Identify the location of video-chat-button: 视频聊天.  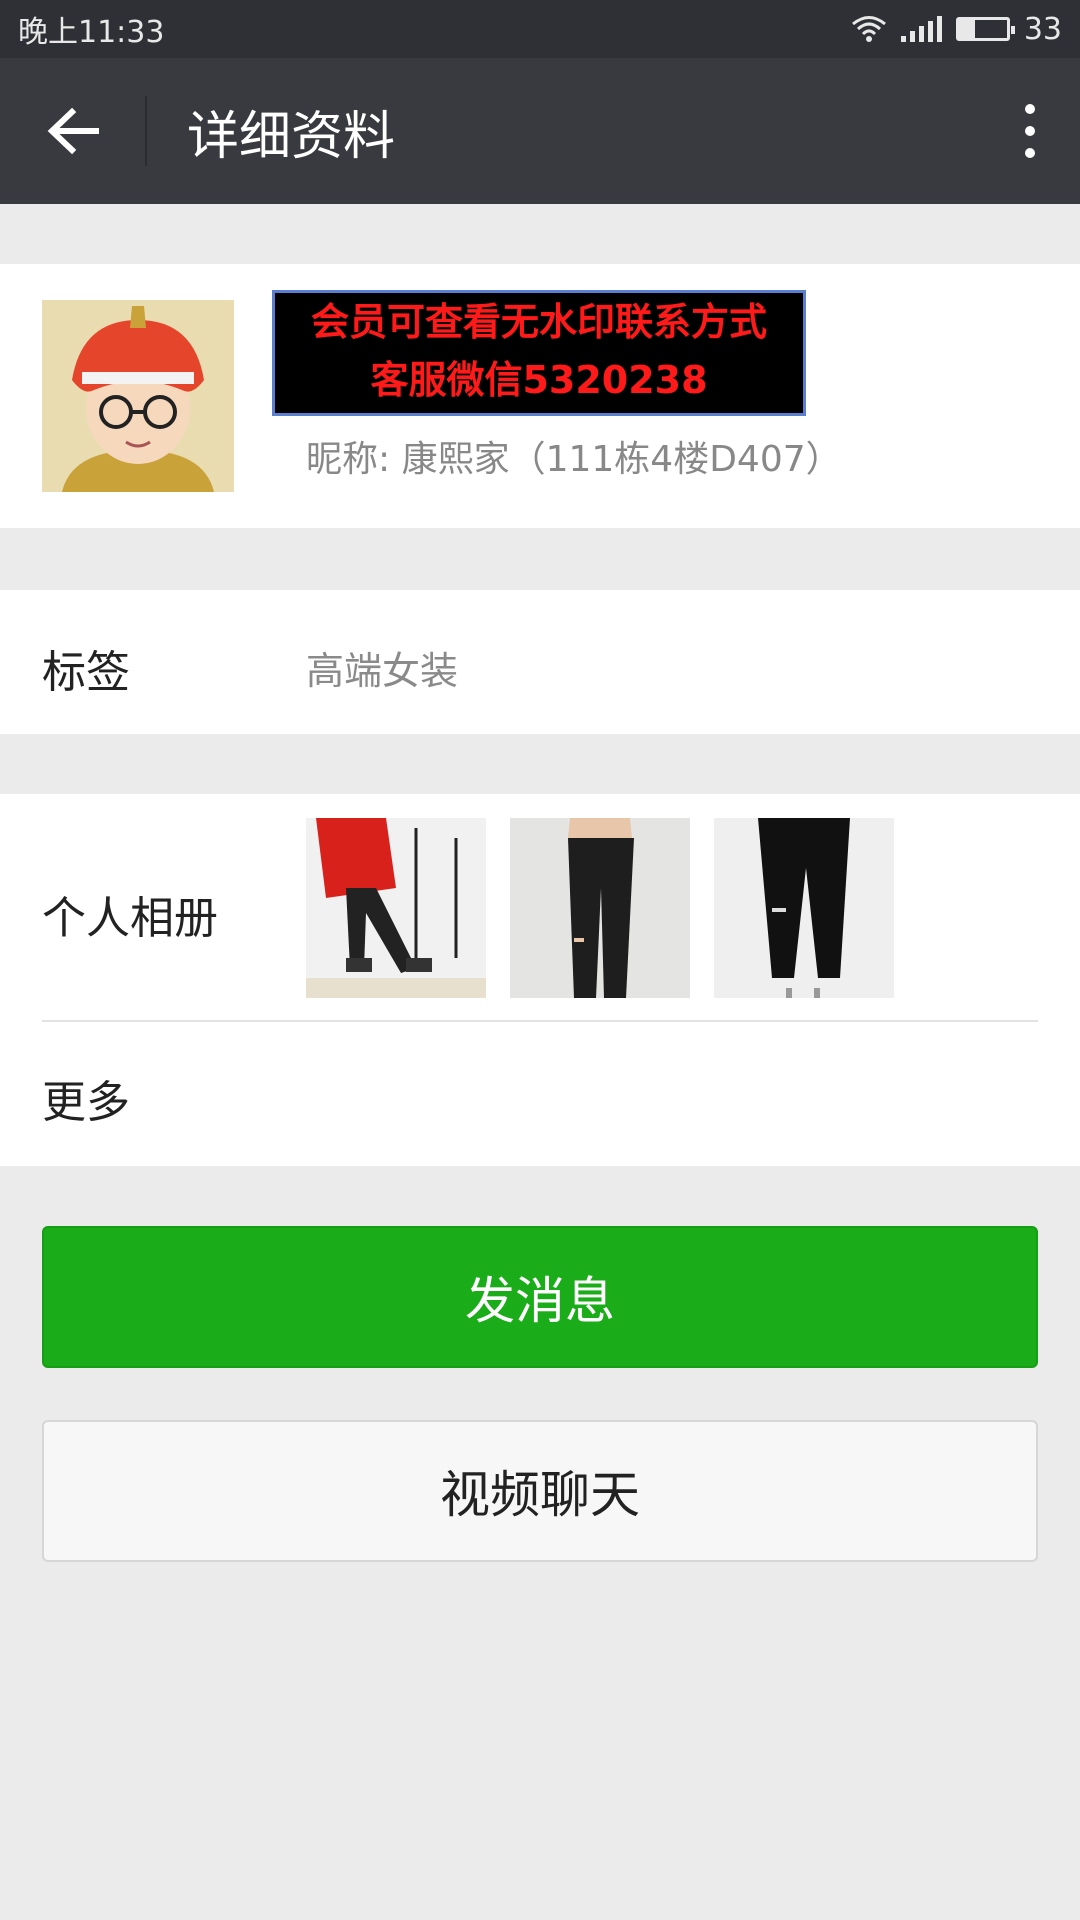
(540, 1491).